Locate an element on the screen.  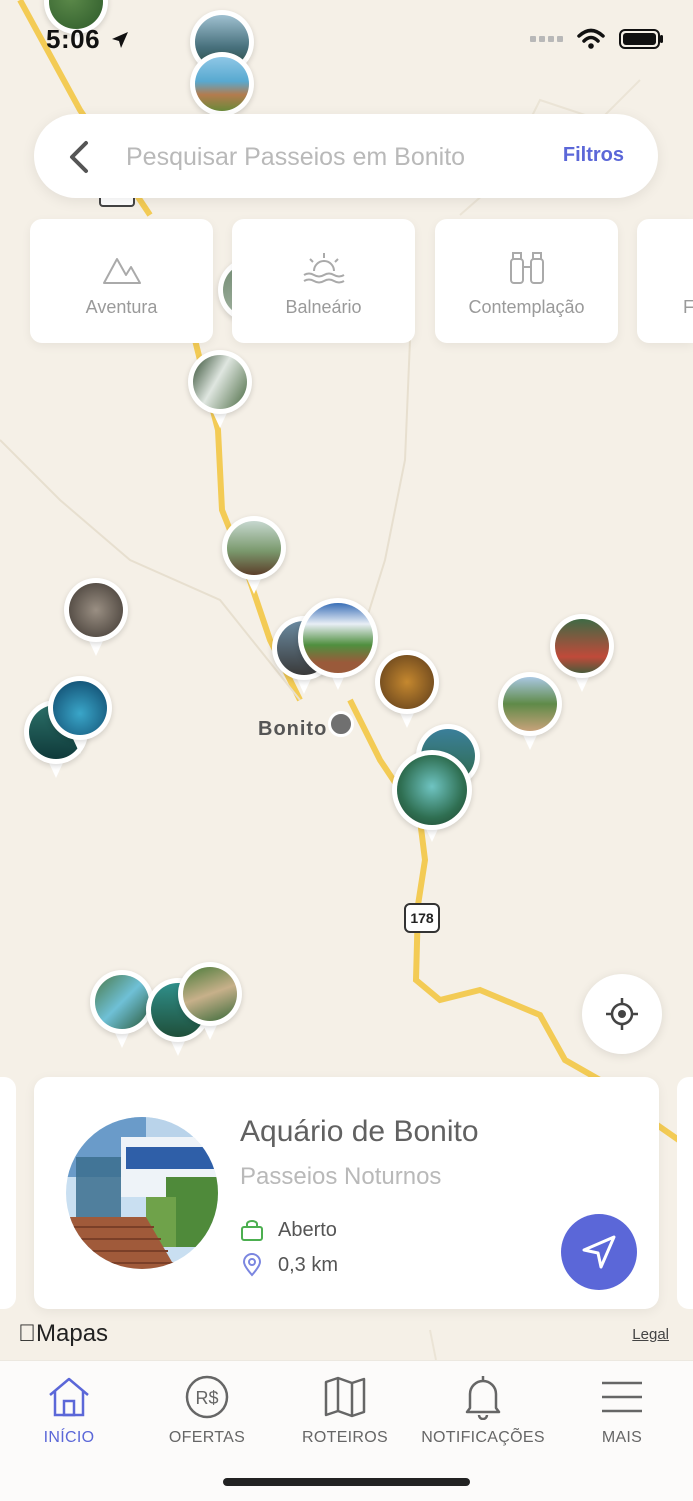
tab-label: MAIS is located at coordinates (622, 1437).